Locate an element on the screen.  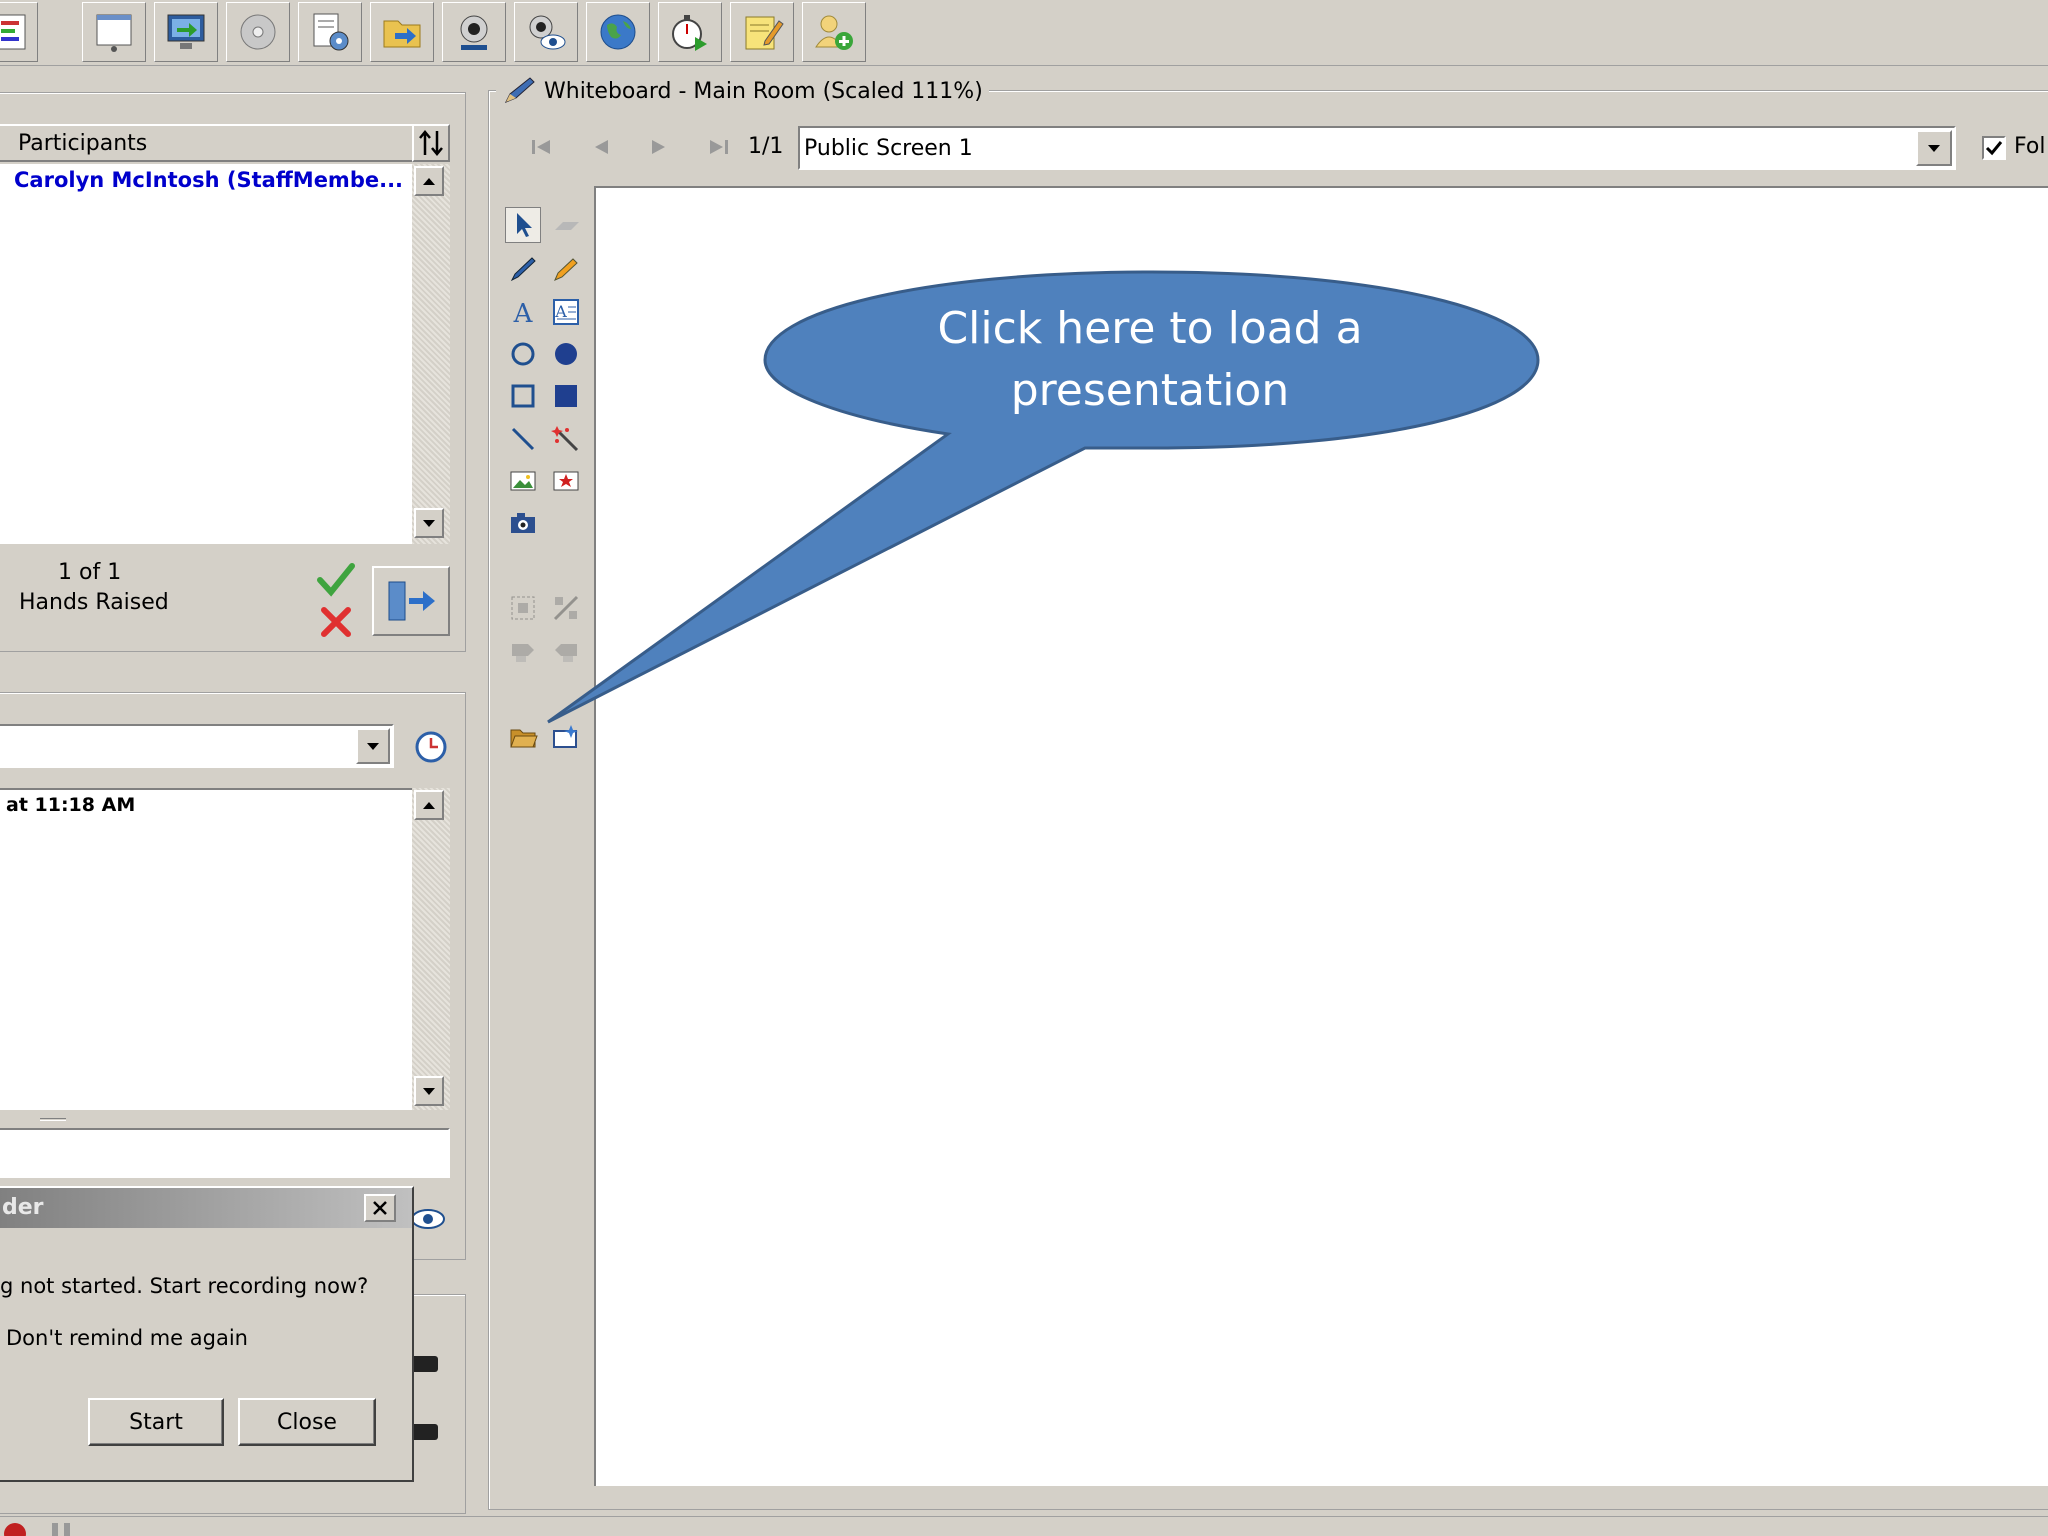
pause-icon is located at coordinates (55, 1529).